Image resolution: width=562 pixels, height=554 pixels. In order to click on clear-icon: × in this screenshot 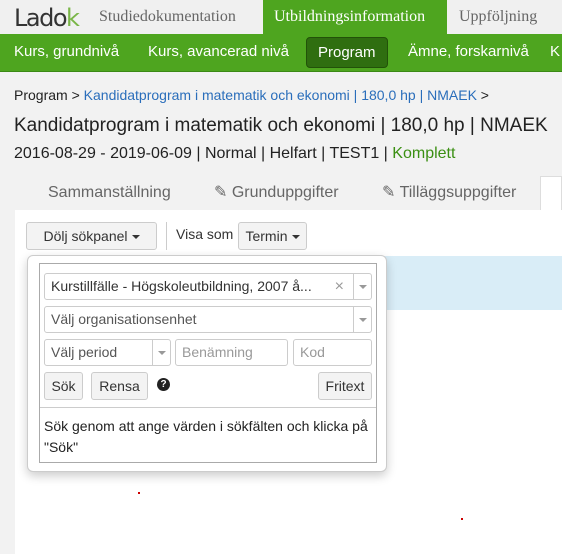, I will do `click(339, 286)`.